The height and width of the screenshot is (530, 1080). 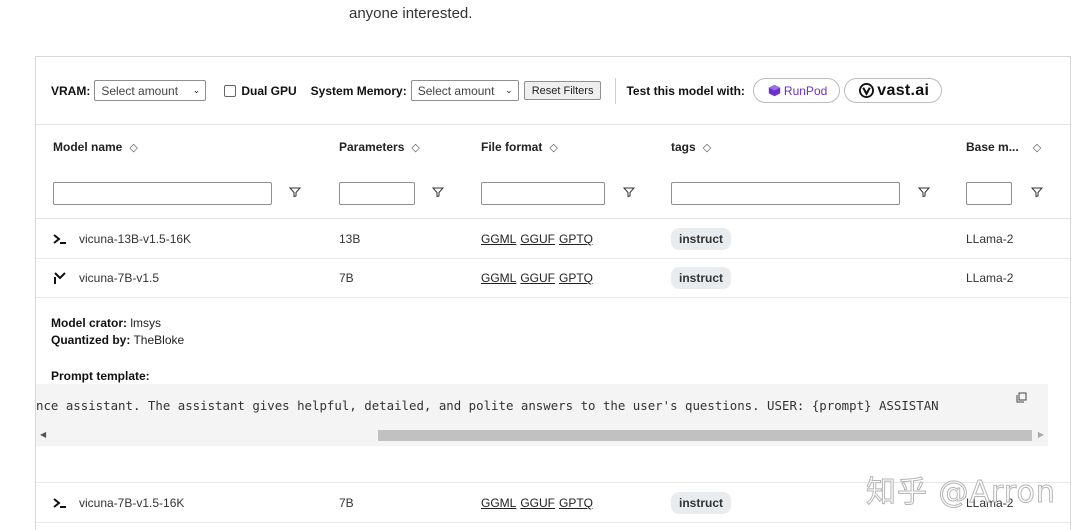 I want to click on horizontal-scrollbar-thumb, so click(x=705, y=435).